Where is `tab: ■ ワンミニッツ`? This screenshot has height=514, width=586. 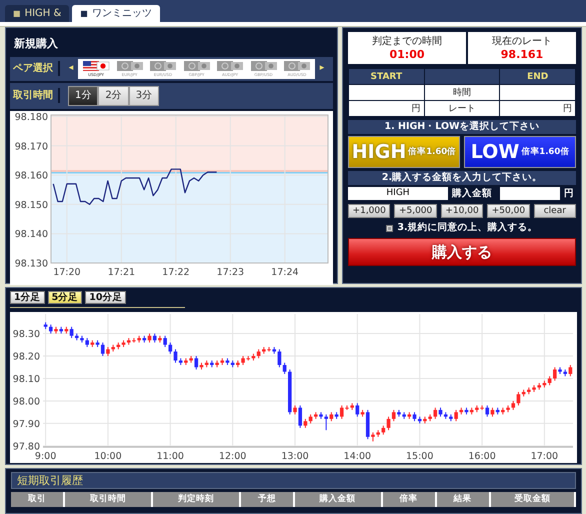 tab: ■ ワンミニッツ is located at coordinates (116, 13).